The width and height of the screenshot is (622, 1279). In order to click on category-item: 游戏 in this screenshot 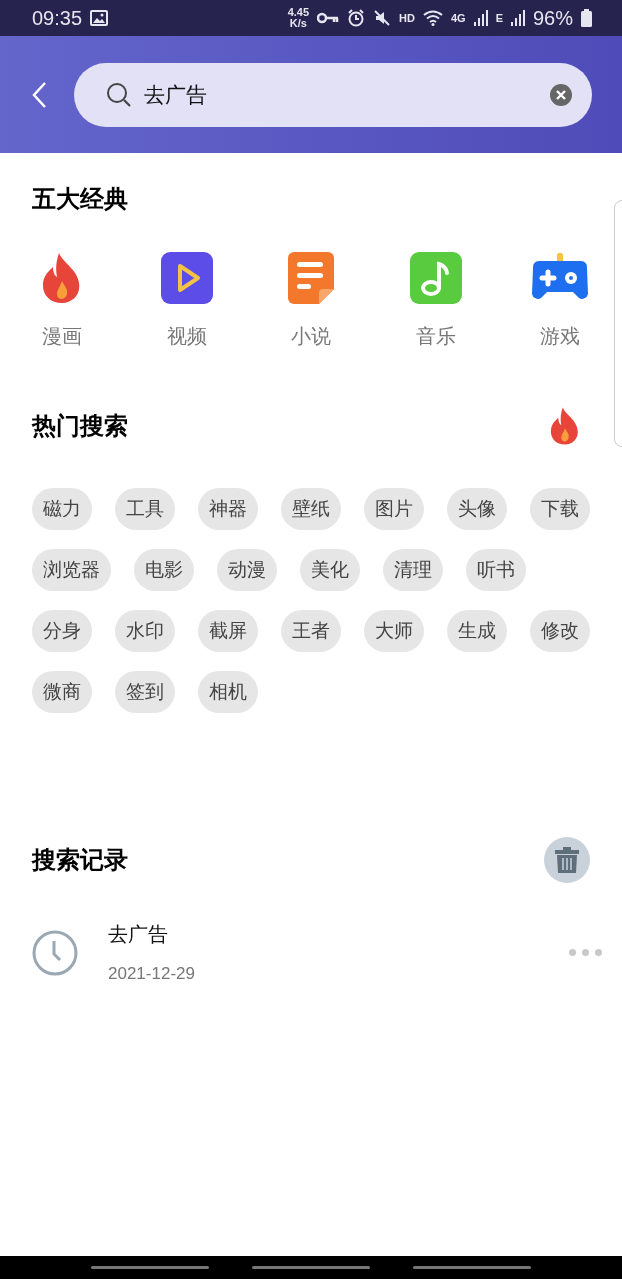, I will do `click(560, 300)`.